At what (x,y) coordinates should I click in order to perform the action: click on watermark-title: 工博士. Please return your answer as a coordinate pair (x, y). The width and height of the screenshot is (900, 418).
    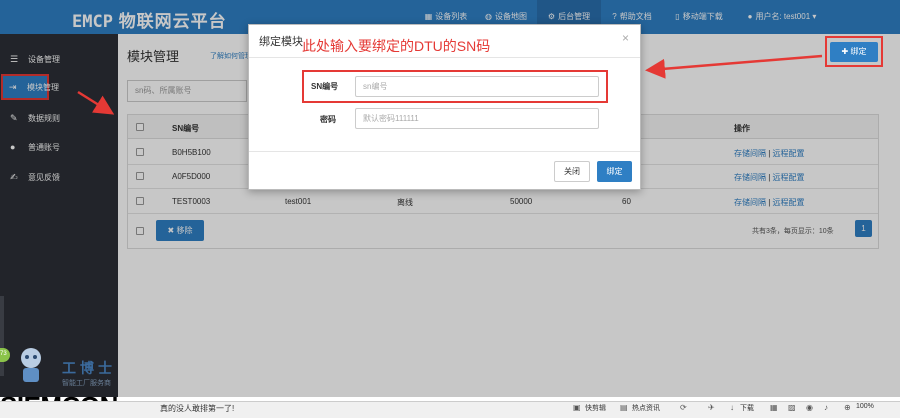
    Looking at the image, I should click on (89, 368).